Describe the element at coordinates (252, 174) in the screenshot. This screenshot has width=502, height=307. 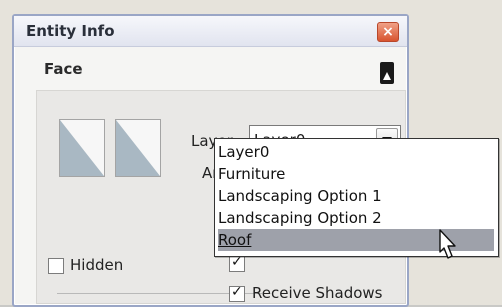
I see `dropdown-option-label: Furniture` at that location.